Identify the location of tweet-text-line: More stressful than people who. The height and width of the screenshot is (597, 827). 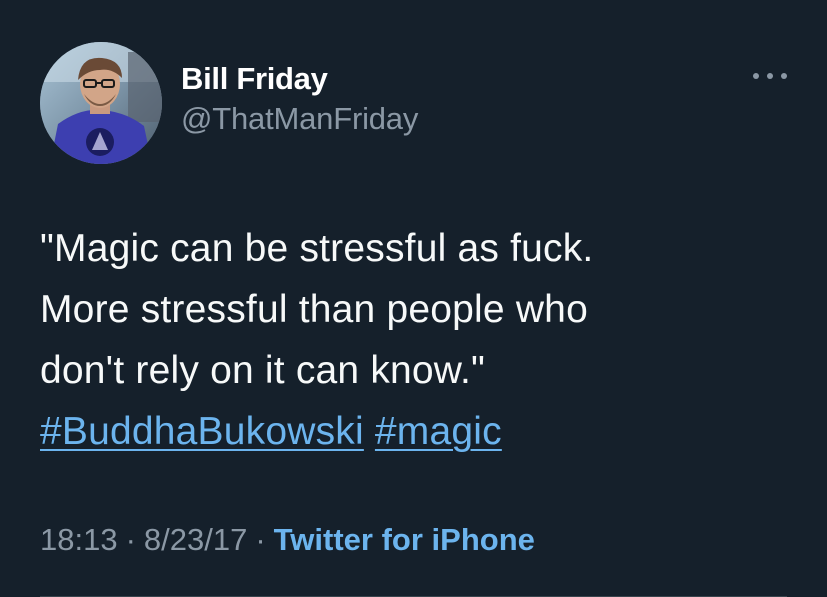
(314, 309).